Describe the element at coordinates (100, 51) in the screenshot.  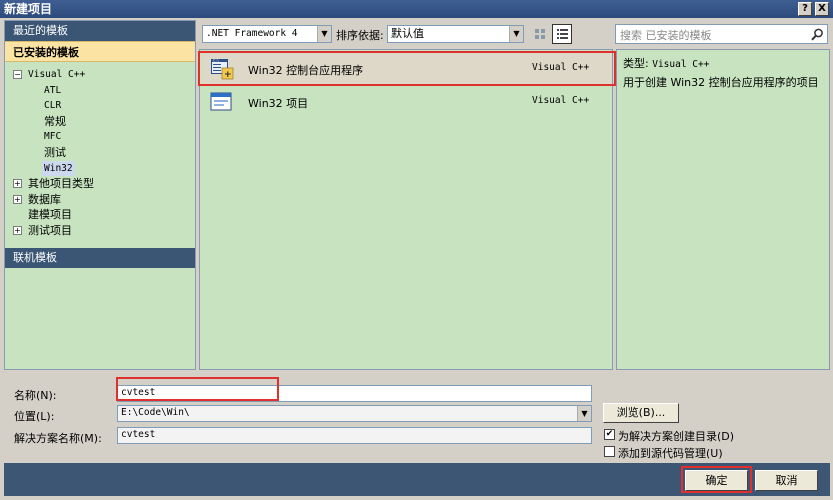
I see `installed-templates-header: 已安装的模板` at that location.